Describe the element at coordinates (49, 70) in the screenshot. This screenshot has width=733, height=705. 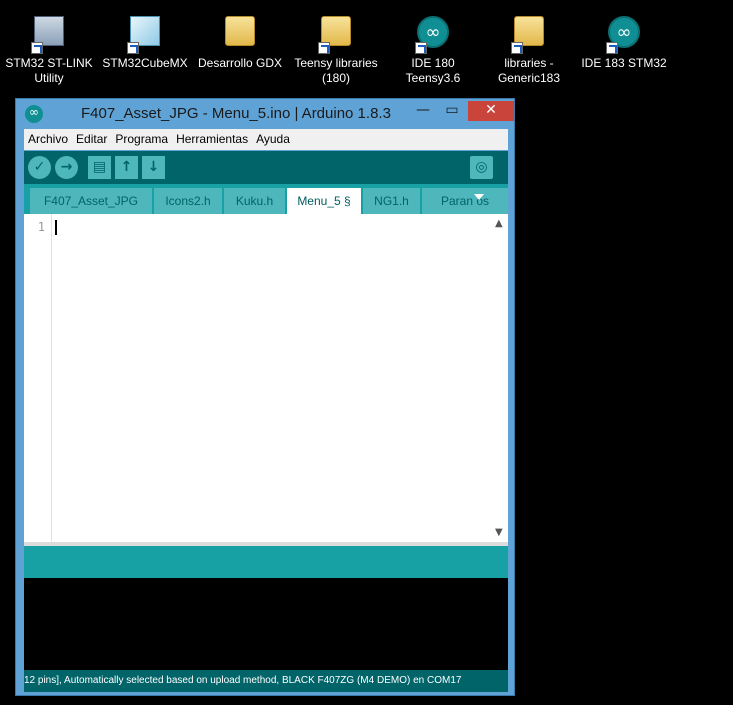
I see `desktop-icon-label: STM32 ST-LINK Utility` at that location.